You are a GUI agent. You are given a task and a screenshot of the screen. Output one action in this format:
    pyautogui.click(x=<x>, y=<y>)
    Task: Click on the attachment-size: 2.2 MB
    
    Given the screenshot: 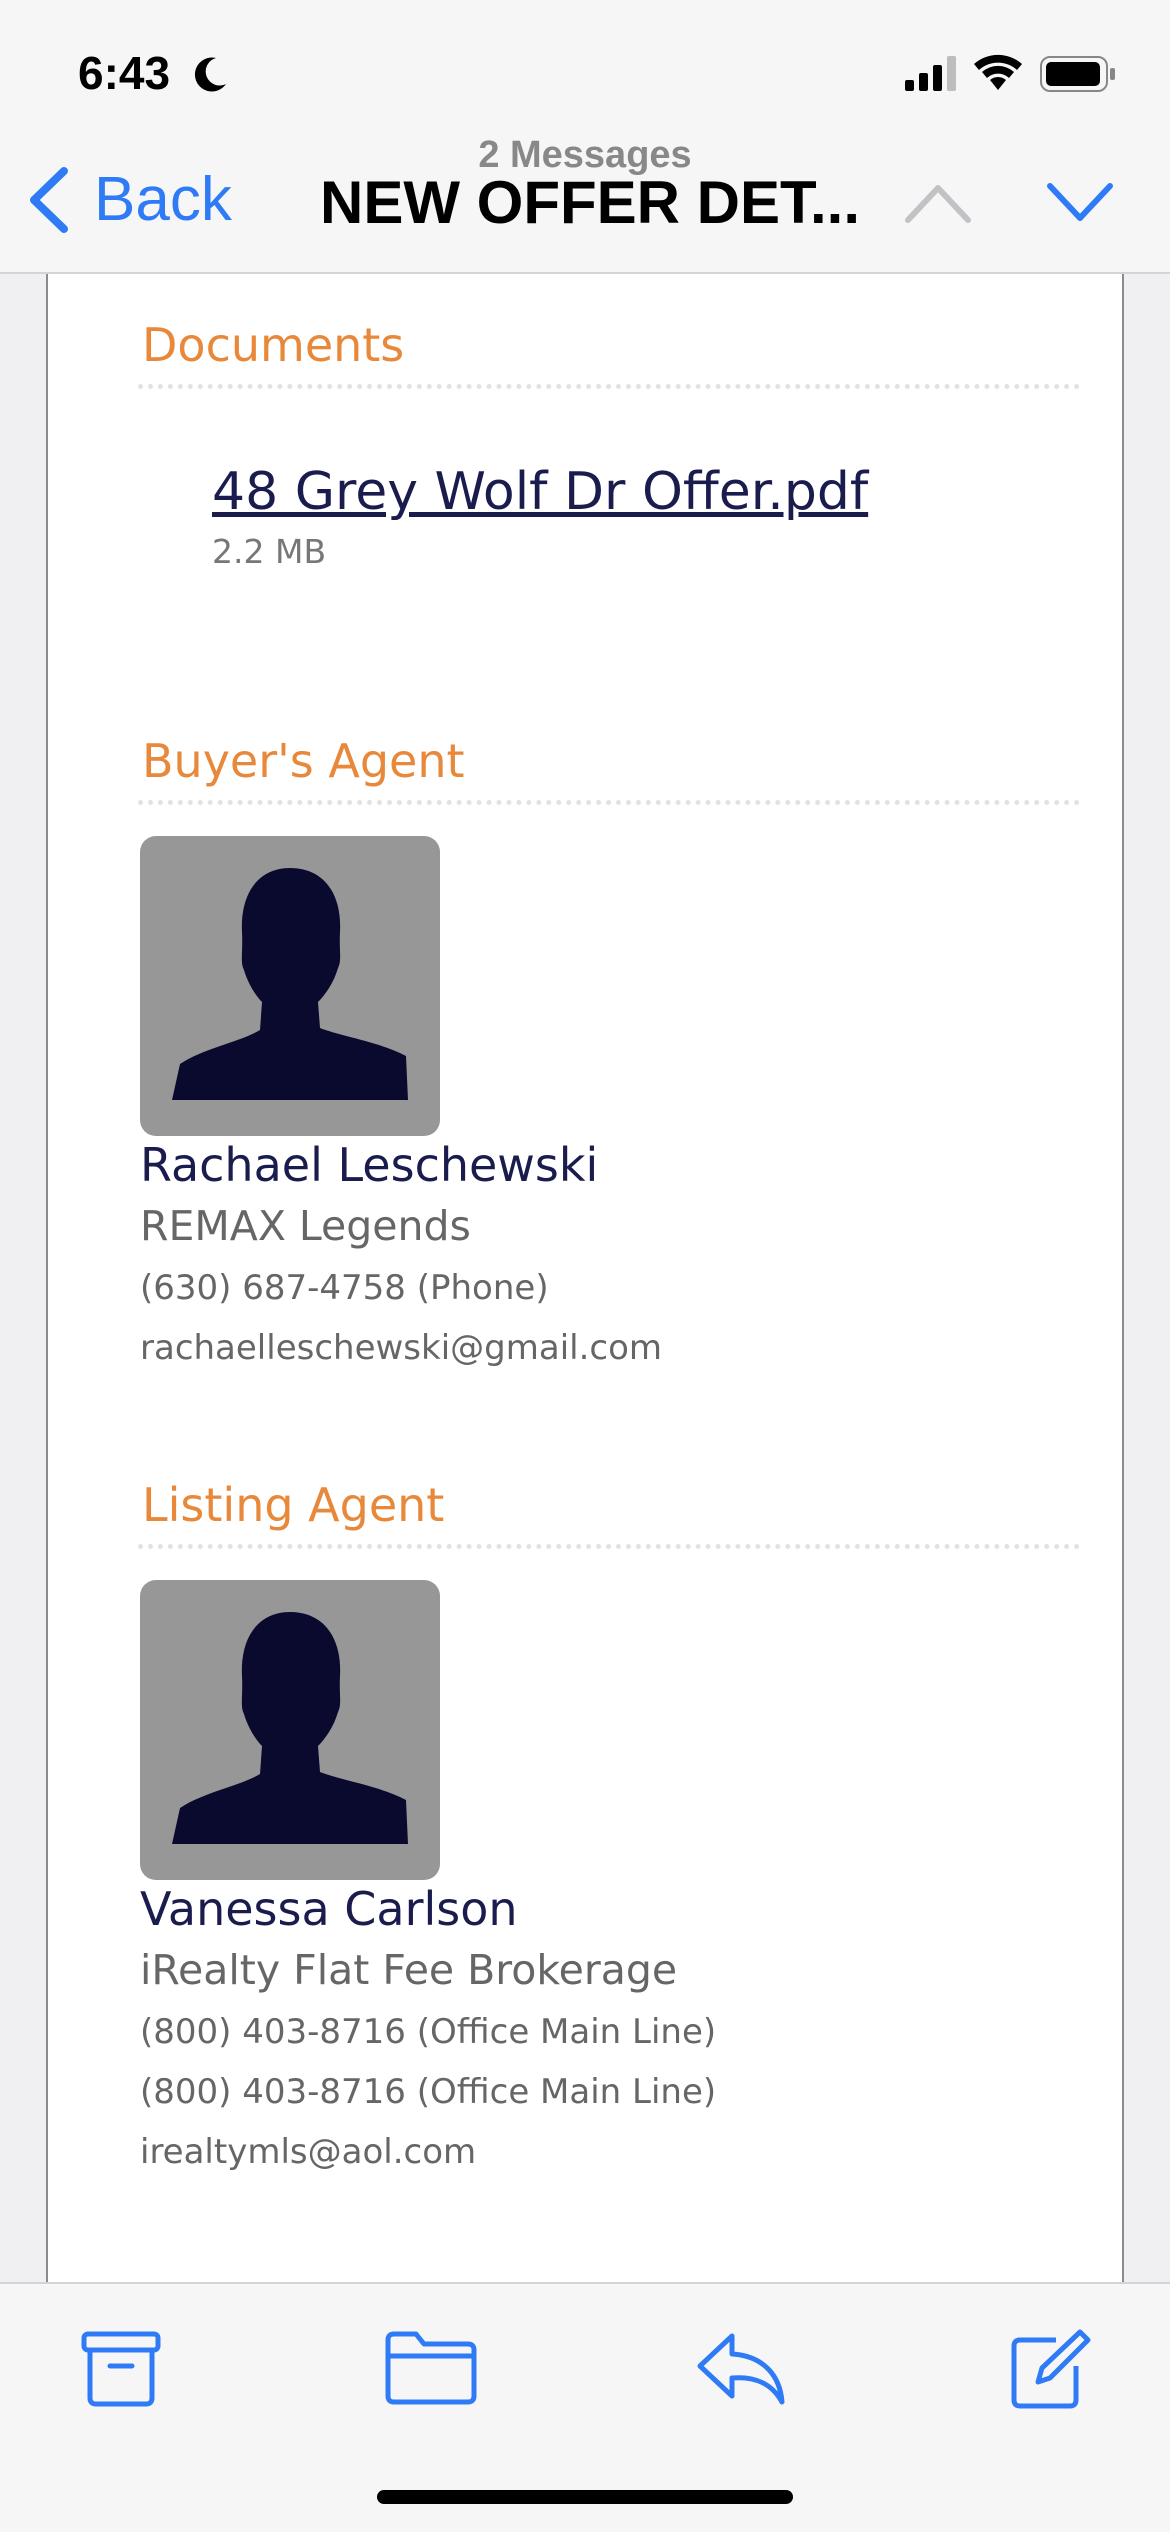 What is the action you would take?
    pyautogui.click(x=269, y=551)
    